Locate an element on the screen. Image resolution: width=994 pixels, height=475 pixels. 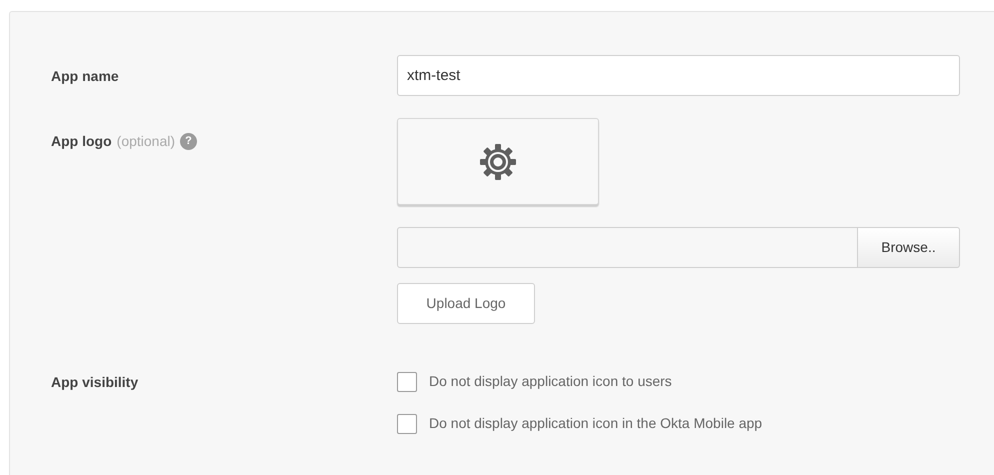
checkbox-label: Do not display application icon in the Okta Mobile app is located at coordinates (595, 423).